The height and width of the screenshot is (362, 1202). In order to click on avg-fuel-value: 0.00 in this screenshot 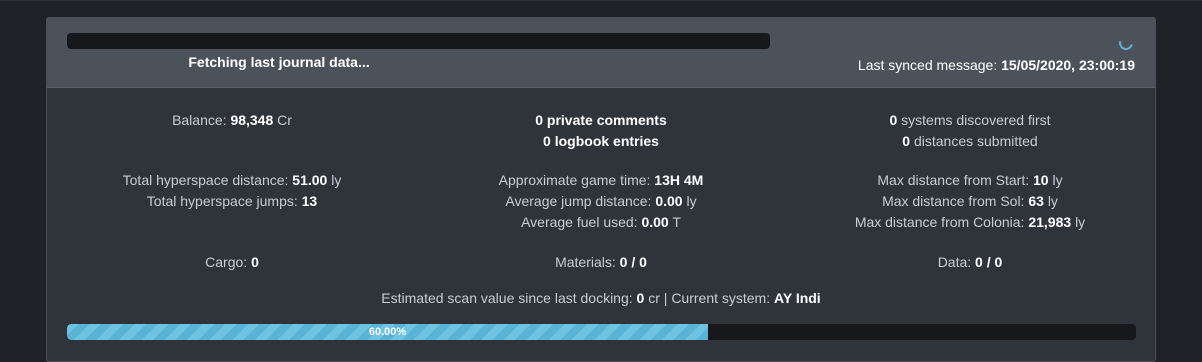, I will do `click(655, 222)`.